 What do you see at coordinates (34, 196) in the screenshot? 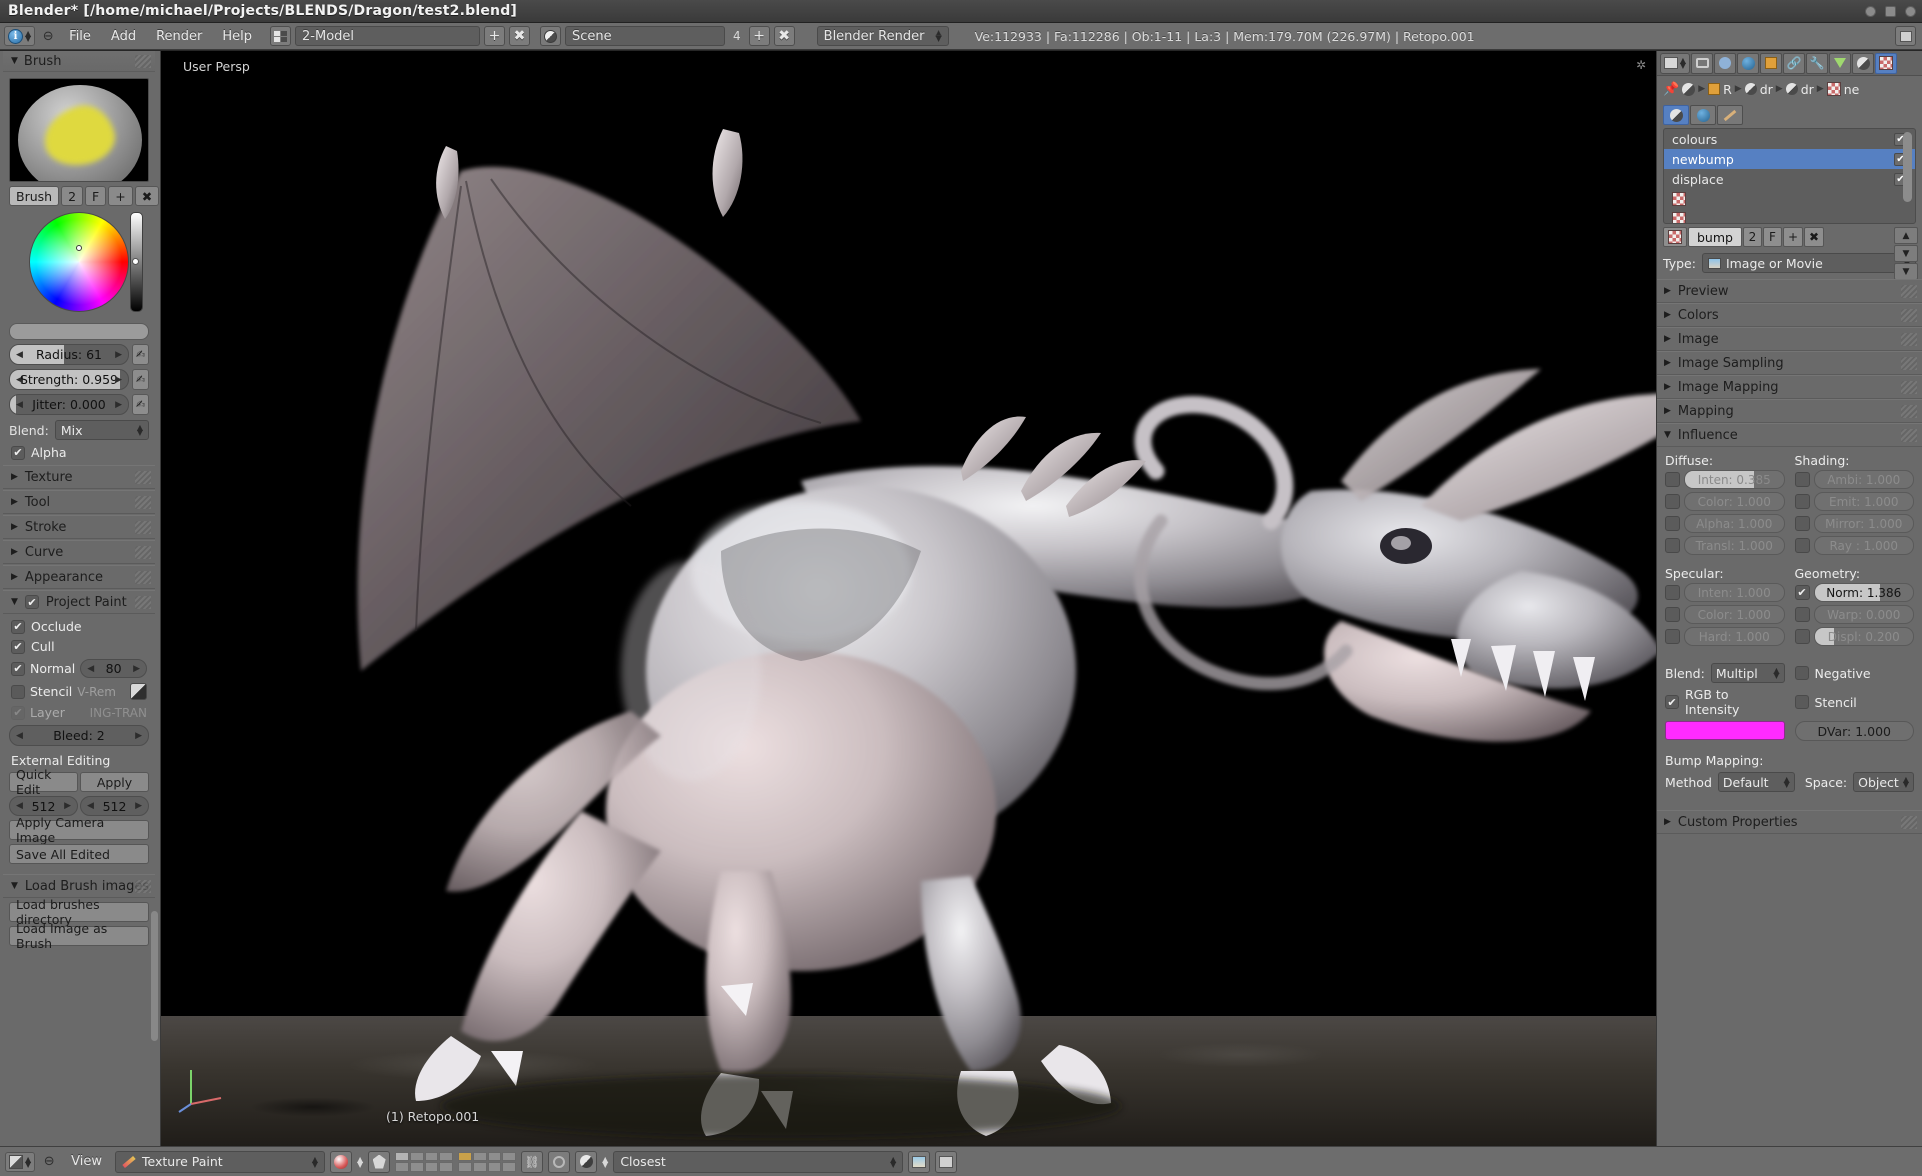
I see `brush-name-field: Brush` at bounding box center [34, 196].